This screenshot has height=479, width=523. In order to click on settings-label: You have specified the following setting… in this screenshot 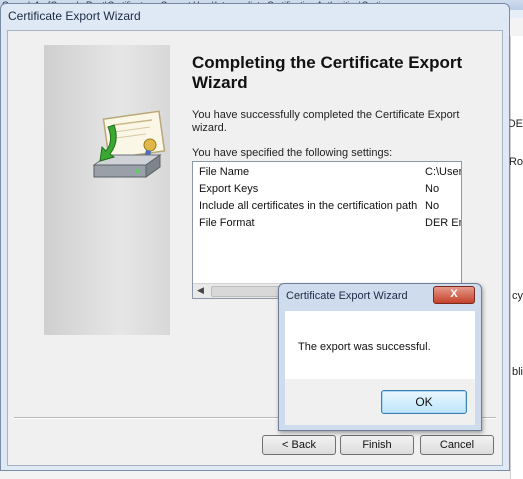, I will do `click(292, 153)`.